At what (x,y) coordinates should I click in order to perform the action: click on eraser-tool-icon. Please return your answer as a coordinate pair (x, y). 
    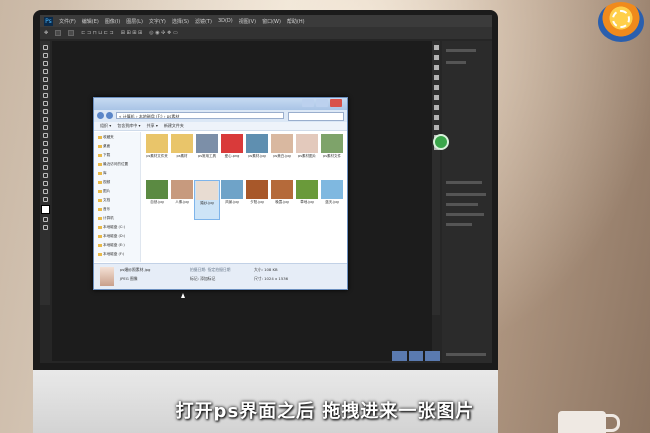
    Looking at the image, I should click on (45, 127).